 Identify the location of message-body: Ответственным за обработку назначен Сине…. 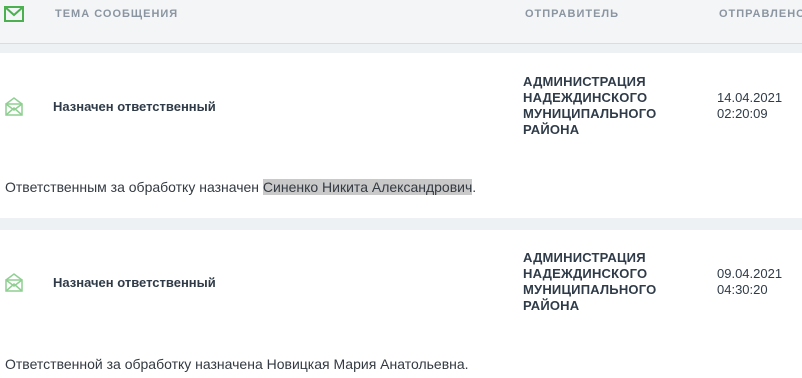
(240, 187).